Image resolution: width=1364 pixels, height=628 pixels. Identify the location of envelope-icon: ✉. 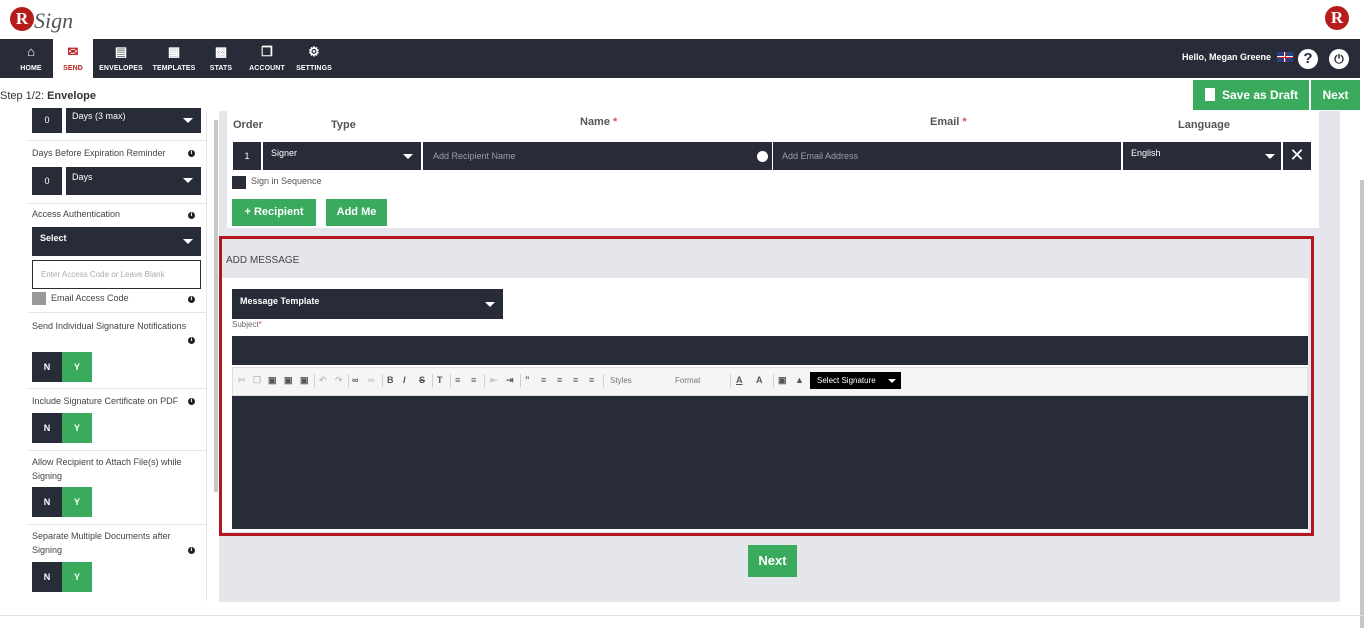
(73, 51).